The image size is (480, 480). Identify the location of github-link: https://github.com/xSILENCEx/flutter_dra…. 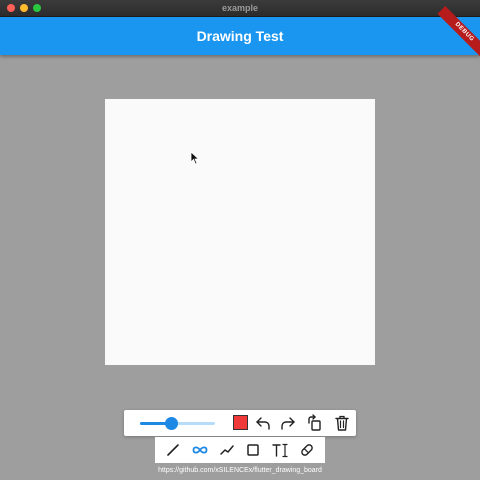
(240, 471).